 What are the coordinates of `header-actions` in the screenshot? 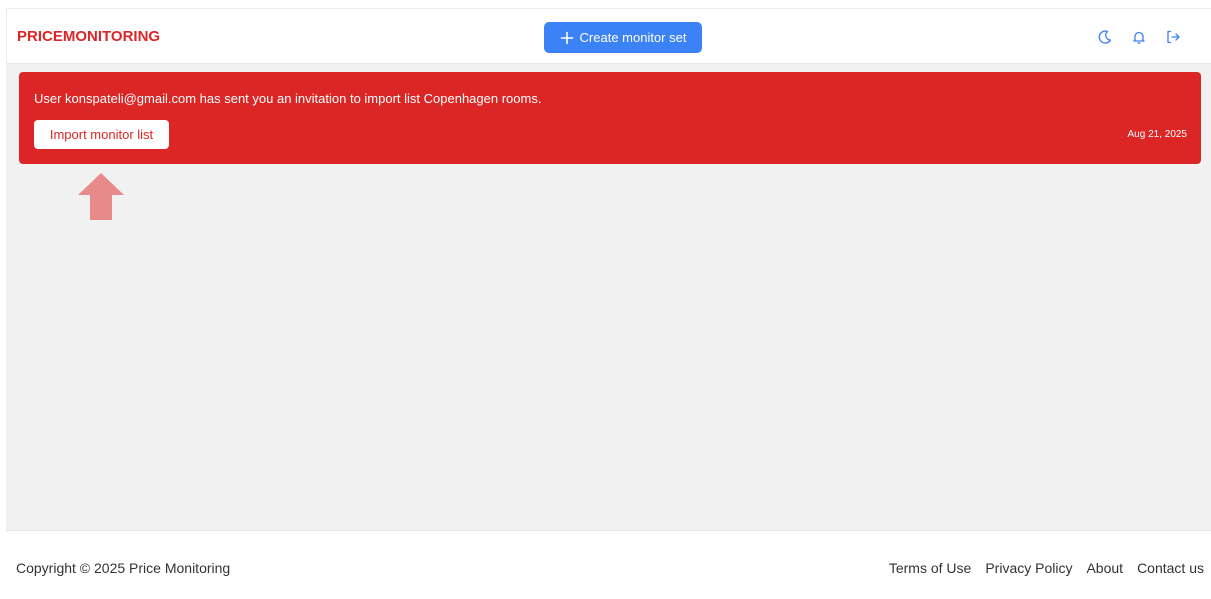 It's located at (1139, 37).